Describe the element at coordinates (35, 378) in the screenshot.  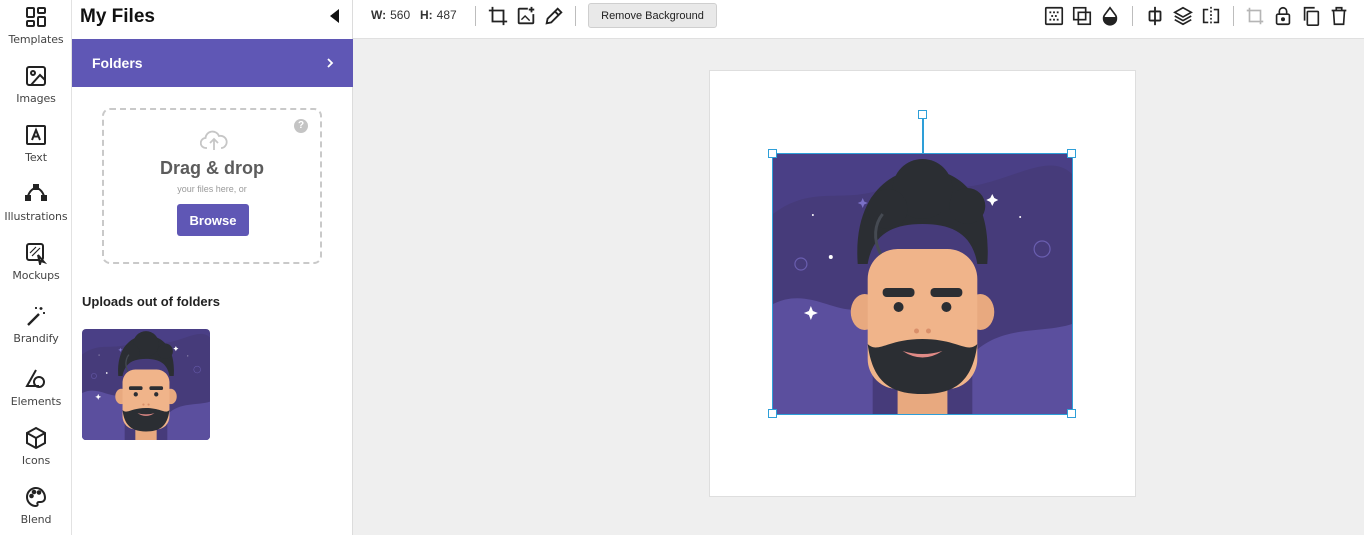
I see `shapes-icon` at that location.